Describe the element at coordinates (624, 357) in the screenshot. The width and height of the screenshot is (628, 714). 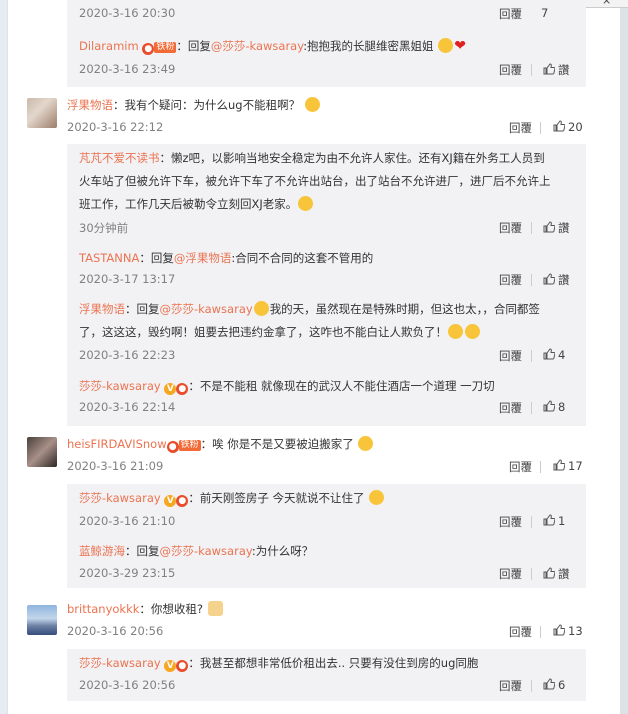
I see `scrollbar-track` at that location.